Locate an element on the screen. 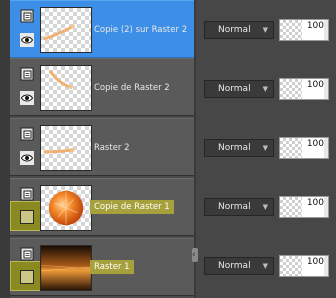 This screenshot has height=298, width=336. layer-row: Copie (2) sur Raster 2 is located at coordinates (102, 29).